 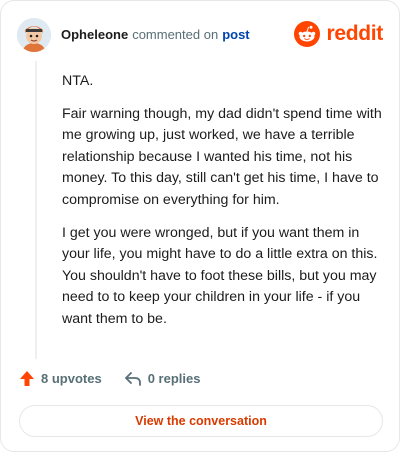 What do you see at coordinates (307, 34) in the screenshot?
I see `reddit-snoo-icon` at bounding box center [307, 34].